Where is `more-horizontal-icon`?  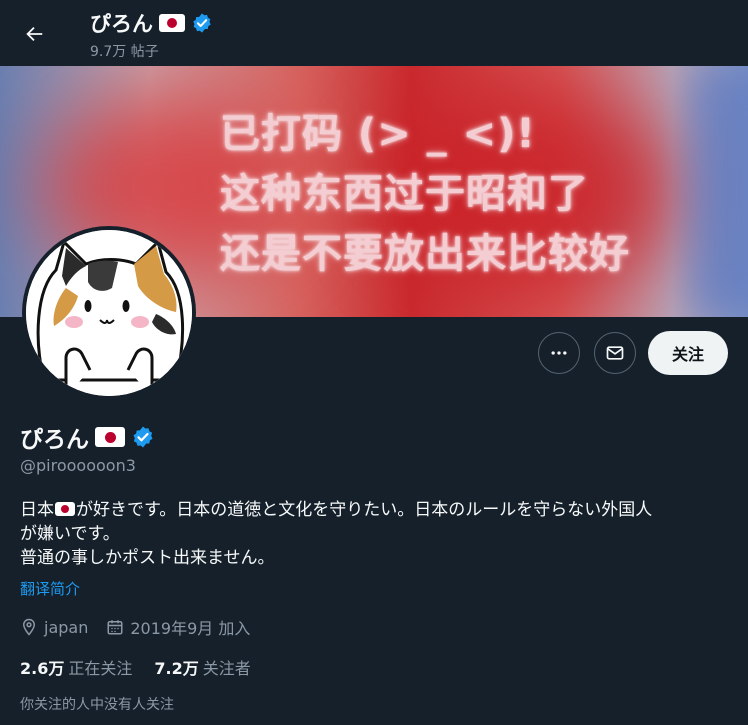
more-horizontal-icon is located at coordinates (559, 353).